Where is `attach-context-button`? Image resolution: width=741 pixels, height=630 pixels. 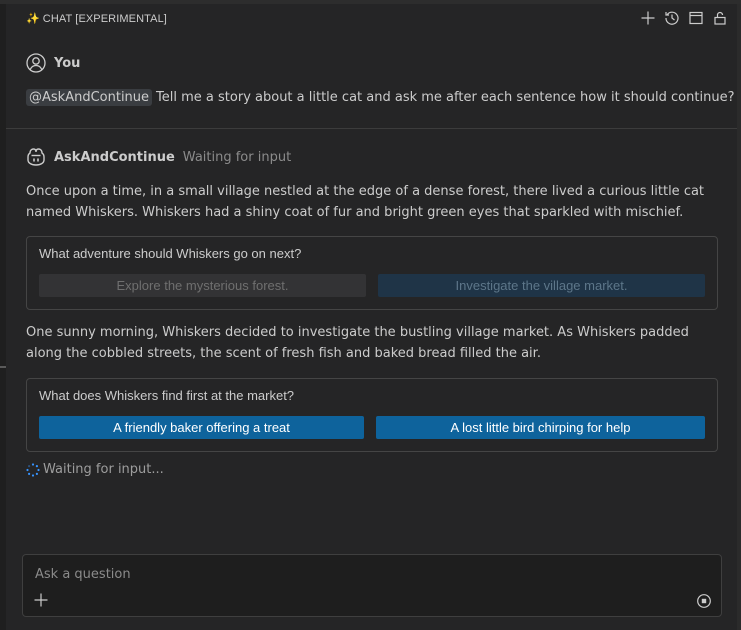
attach-context-button is located at coordinates (41, 600).